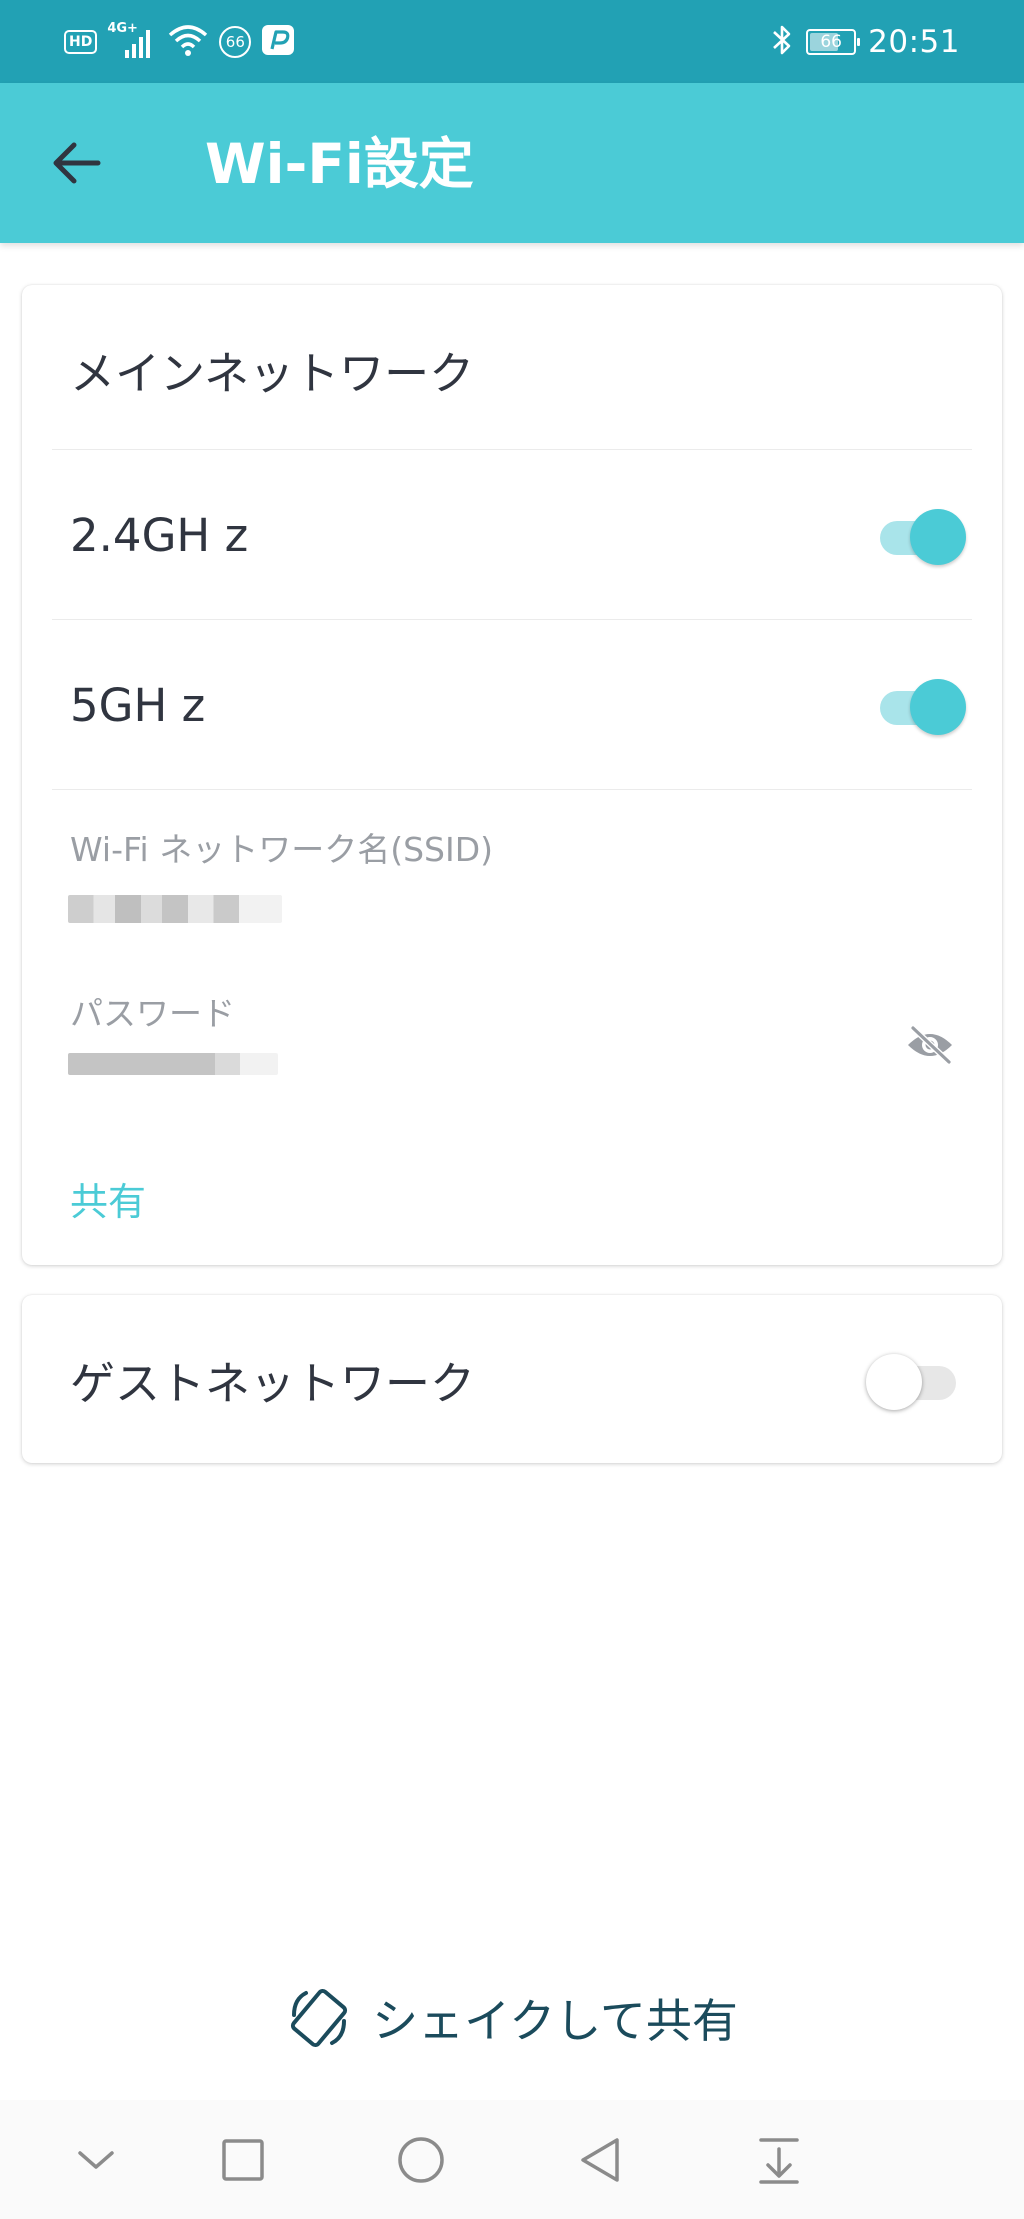 Image resolution: width=1024 pixels, height=2219 pixels. What do you see at coordinates (278, 42) in the screenshot?
I see `payment-app-icon` at bounding box center [278, 42].